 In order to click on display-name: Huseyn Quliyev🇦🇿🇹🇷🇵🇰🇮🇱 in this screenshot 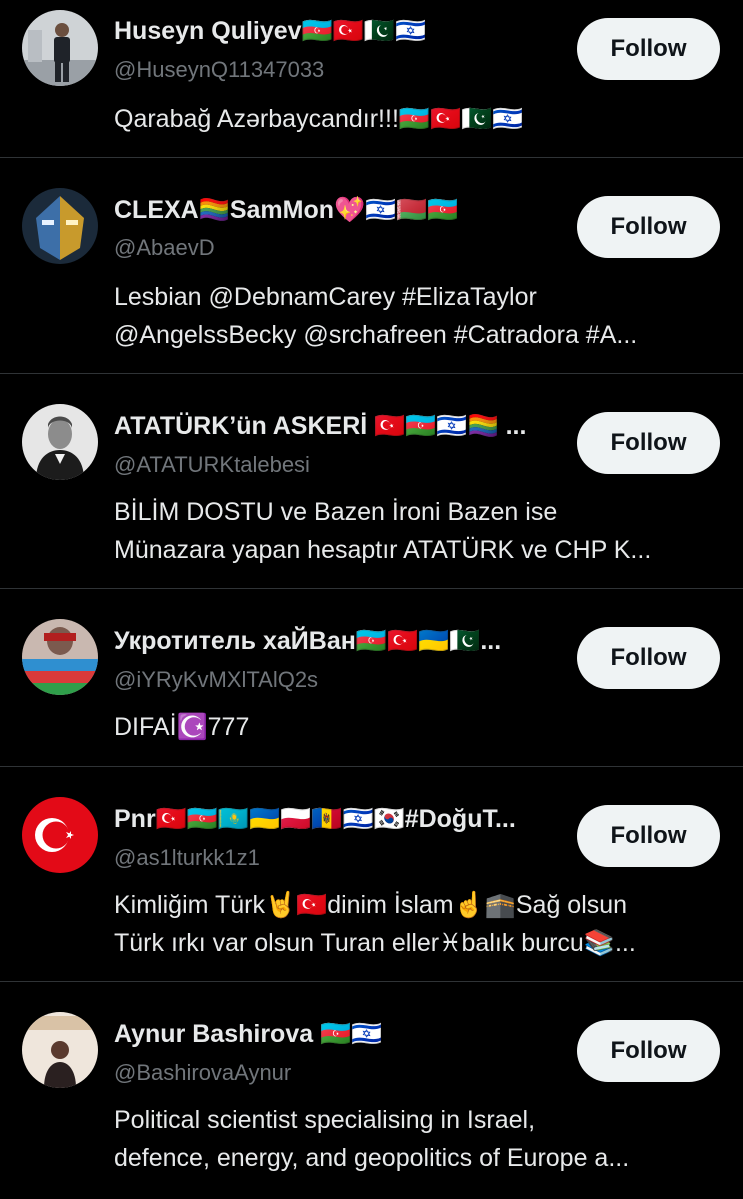, I will do `click(340, 31)`.